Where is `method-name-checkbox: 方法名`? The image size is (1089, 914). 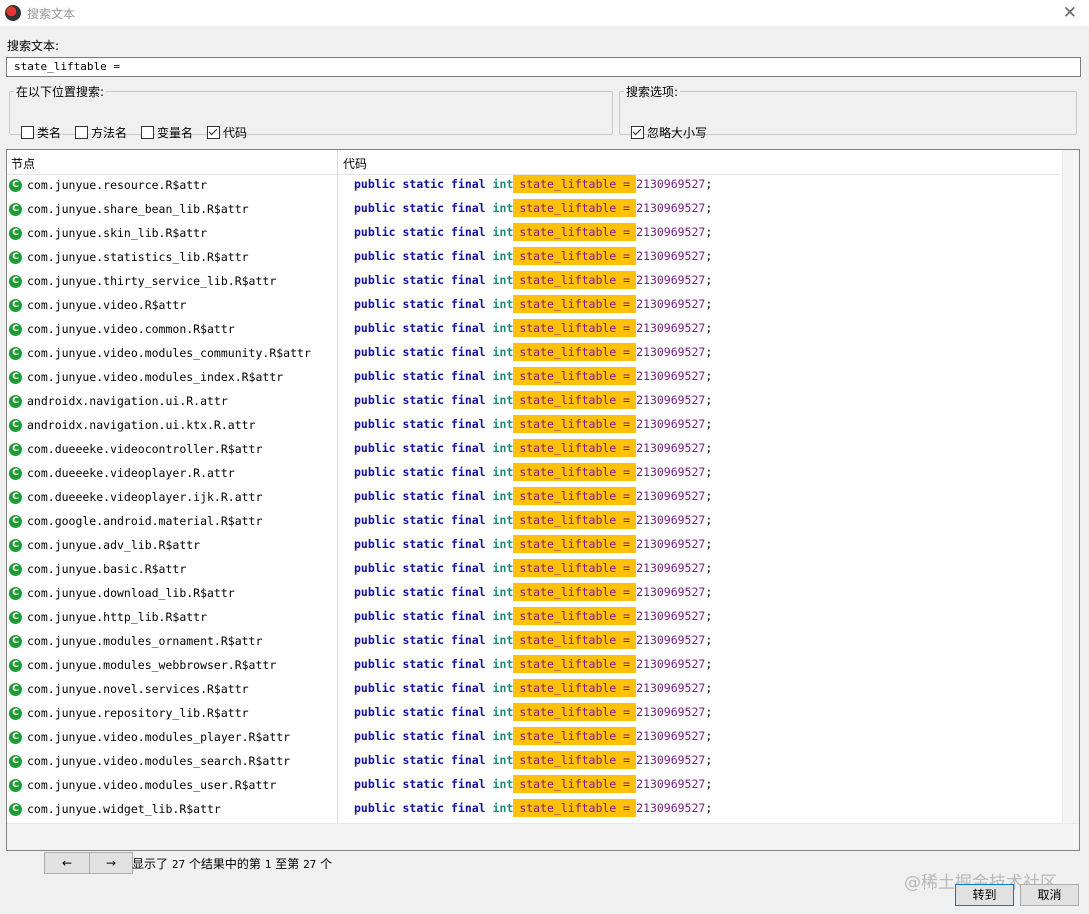
method-name-checkbox: 方法名 is located at coordinates (101, 132).